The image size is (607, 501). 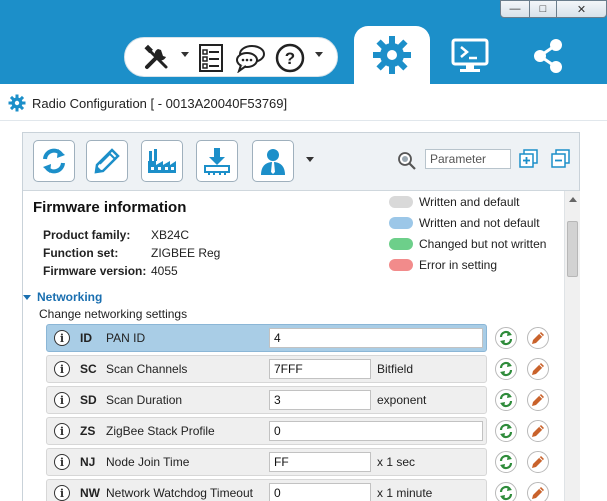 I want to click on legend-item: Changed but not written, so click(x=467, y=244).